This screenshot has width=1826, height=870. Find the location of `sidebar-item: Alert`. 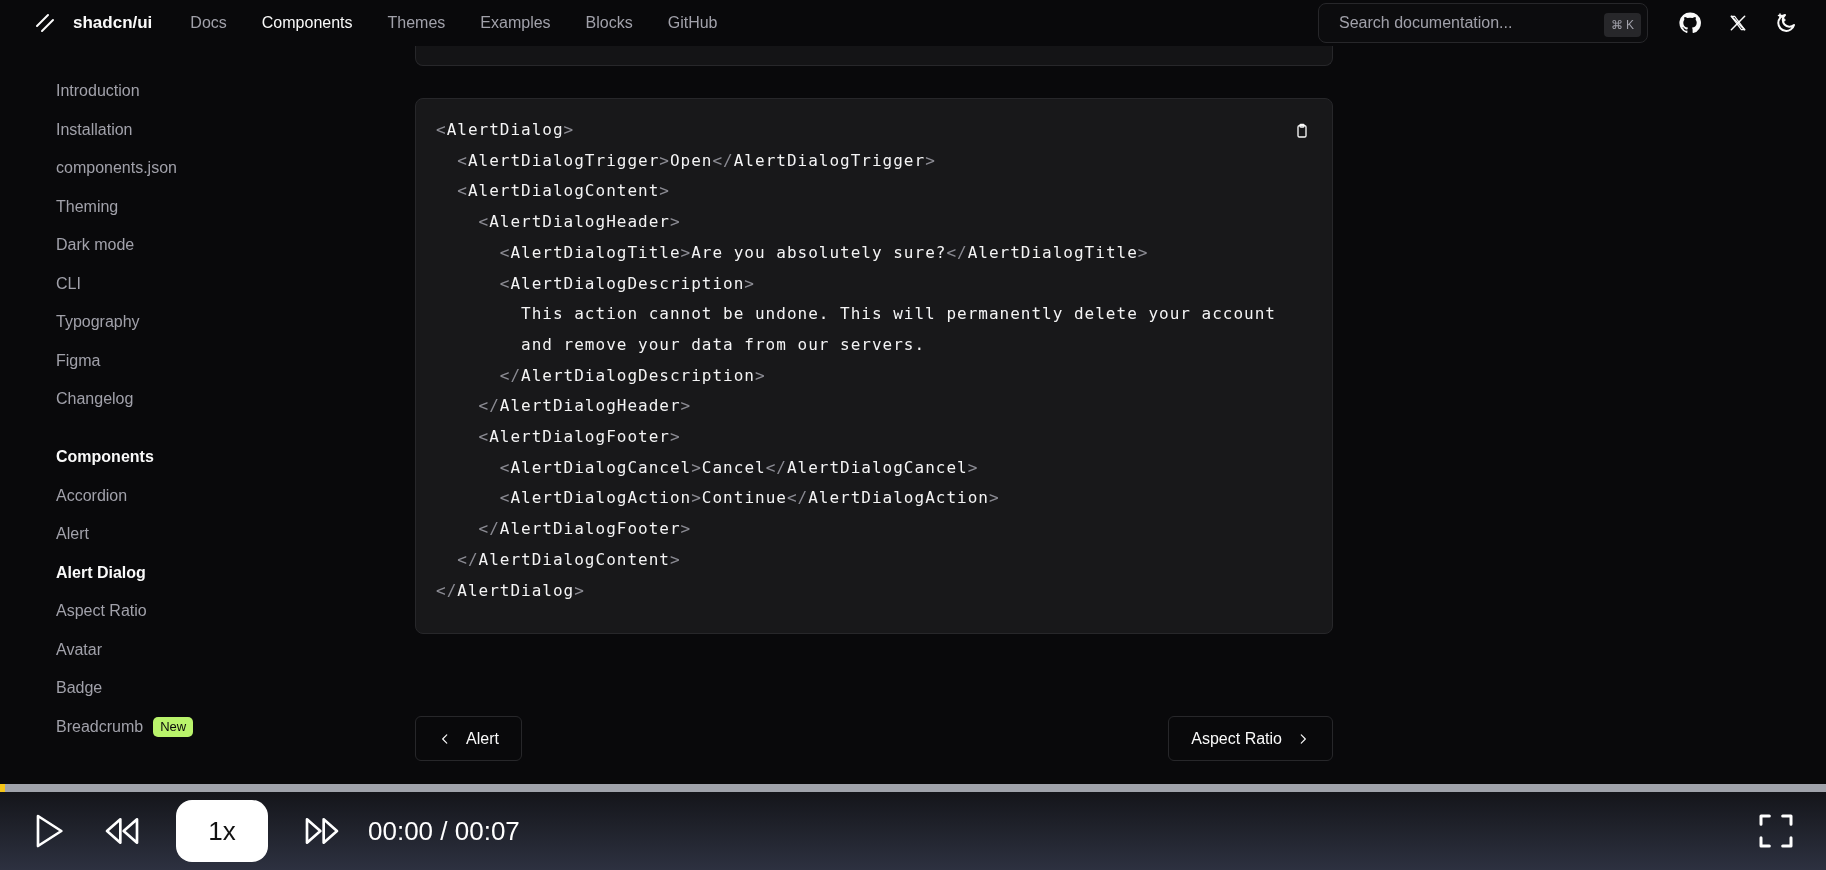

sidebar-item: Alert is located at coordinates (72, 534).